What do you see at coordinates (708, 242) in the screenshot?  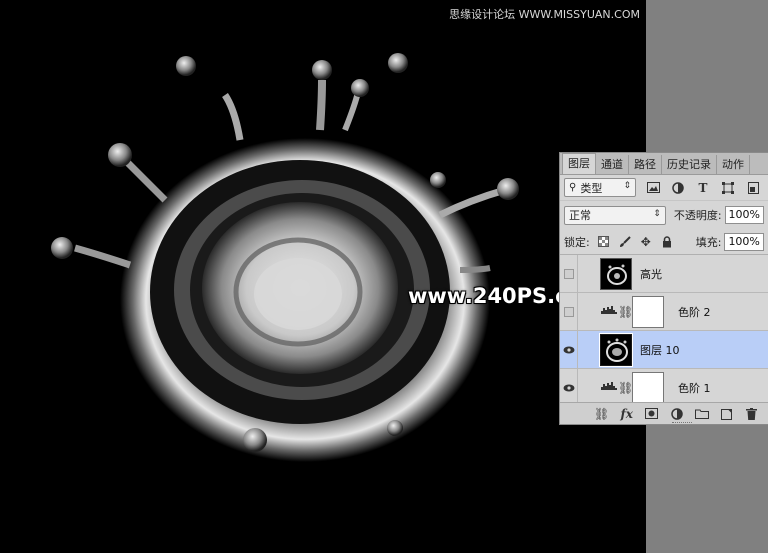 I see `fill-label: 填充:` at bounding box center [708, 242].